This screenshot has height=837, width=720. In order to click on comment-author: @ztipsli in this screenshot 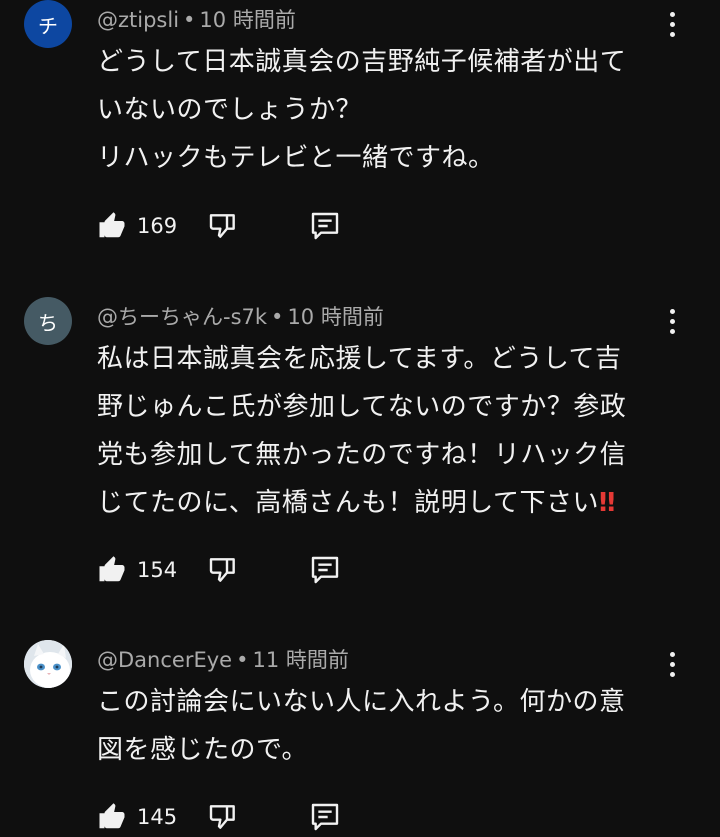, I will do `click(138, 20)`.